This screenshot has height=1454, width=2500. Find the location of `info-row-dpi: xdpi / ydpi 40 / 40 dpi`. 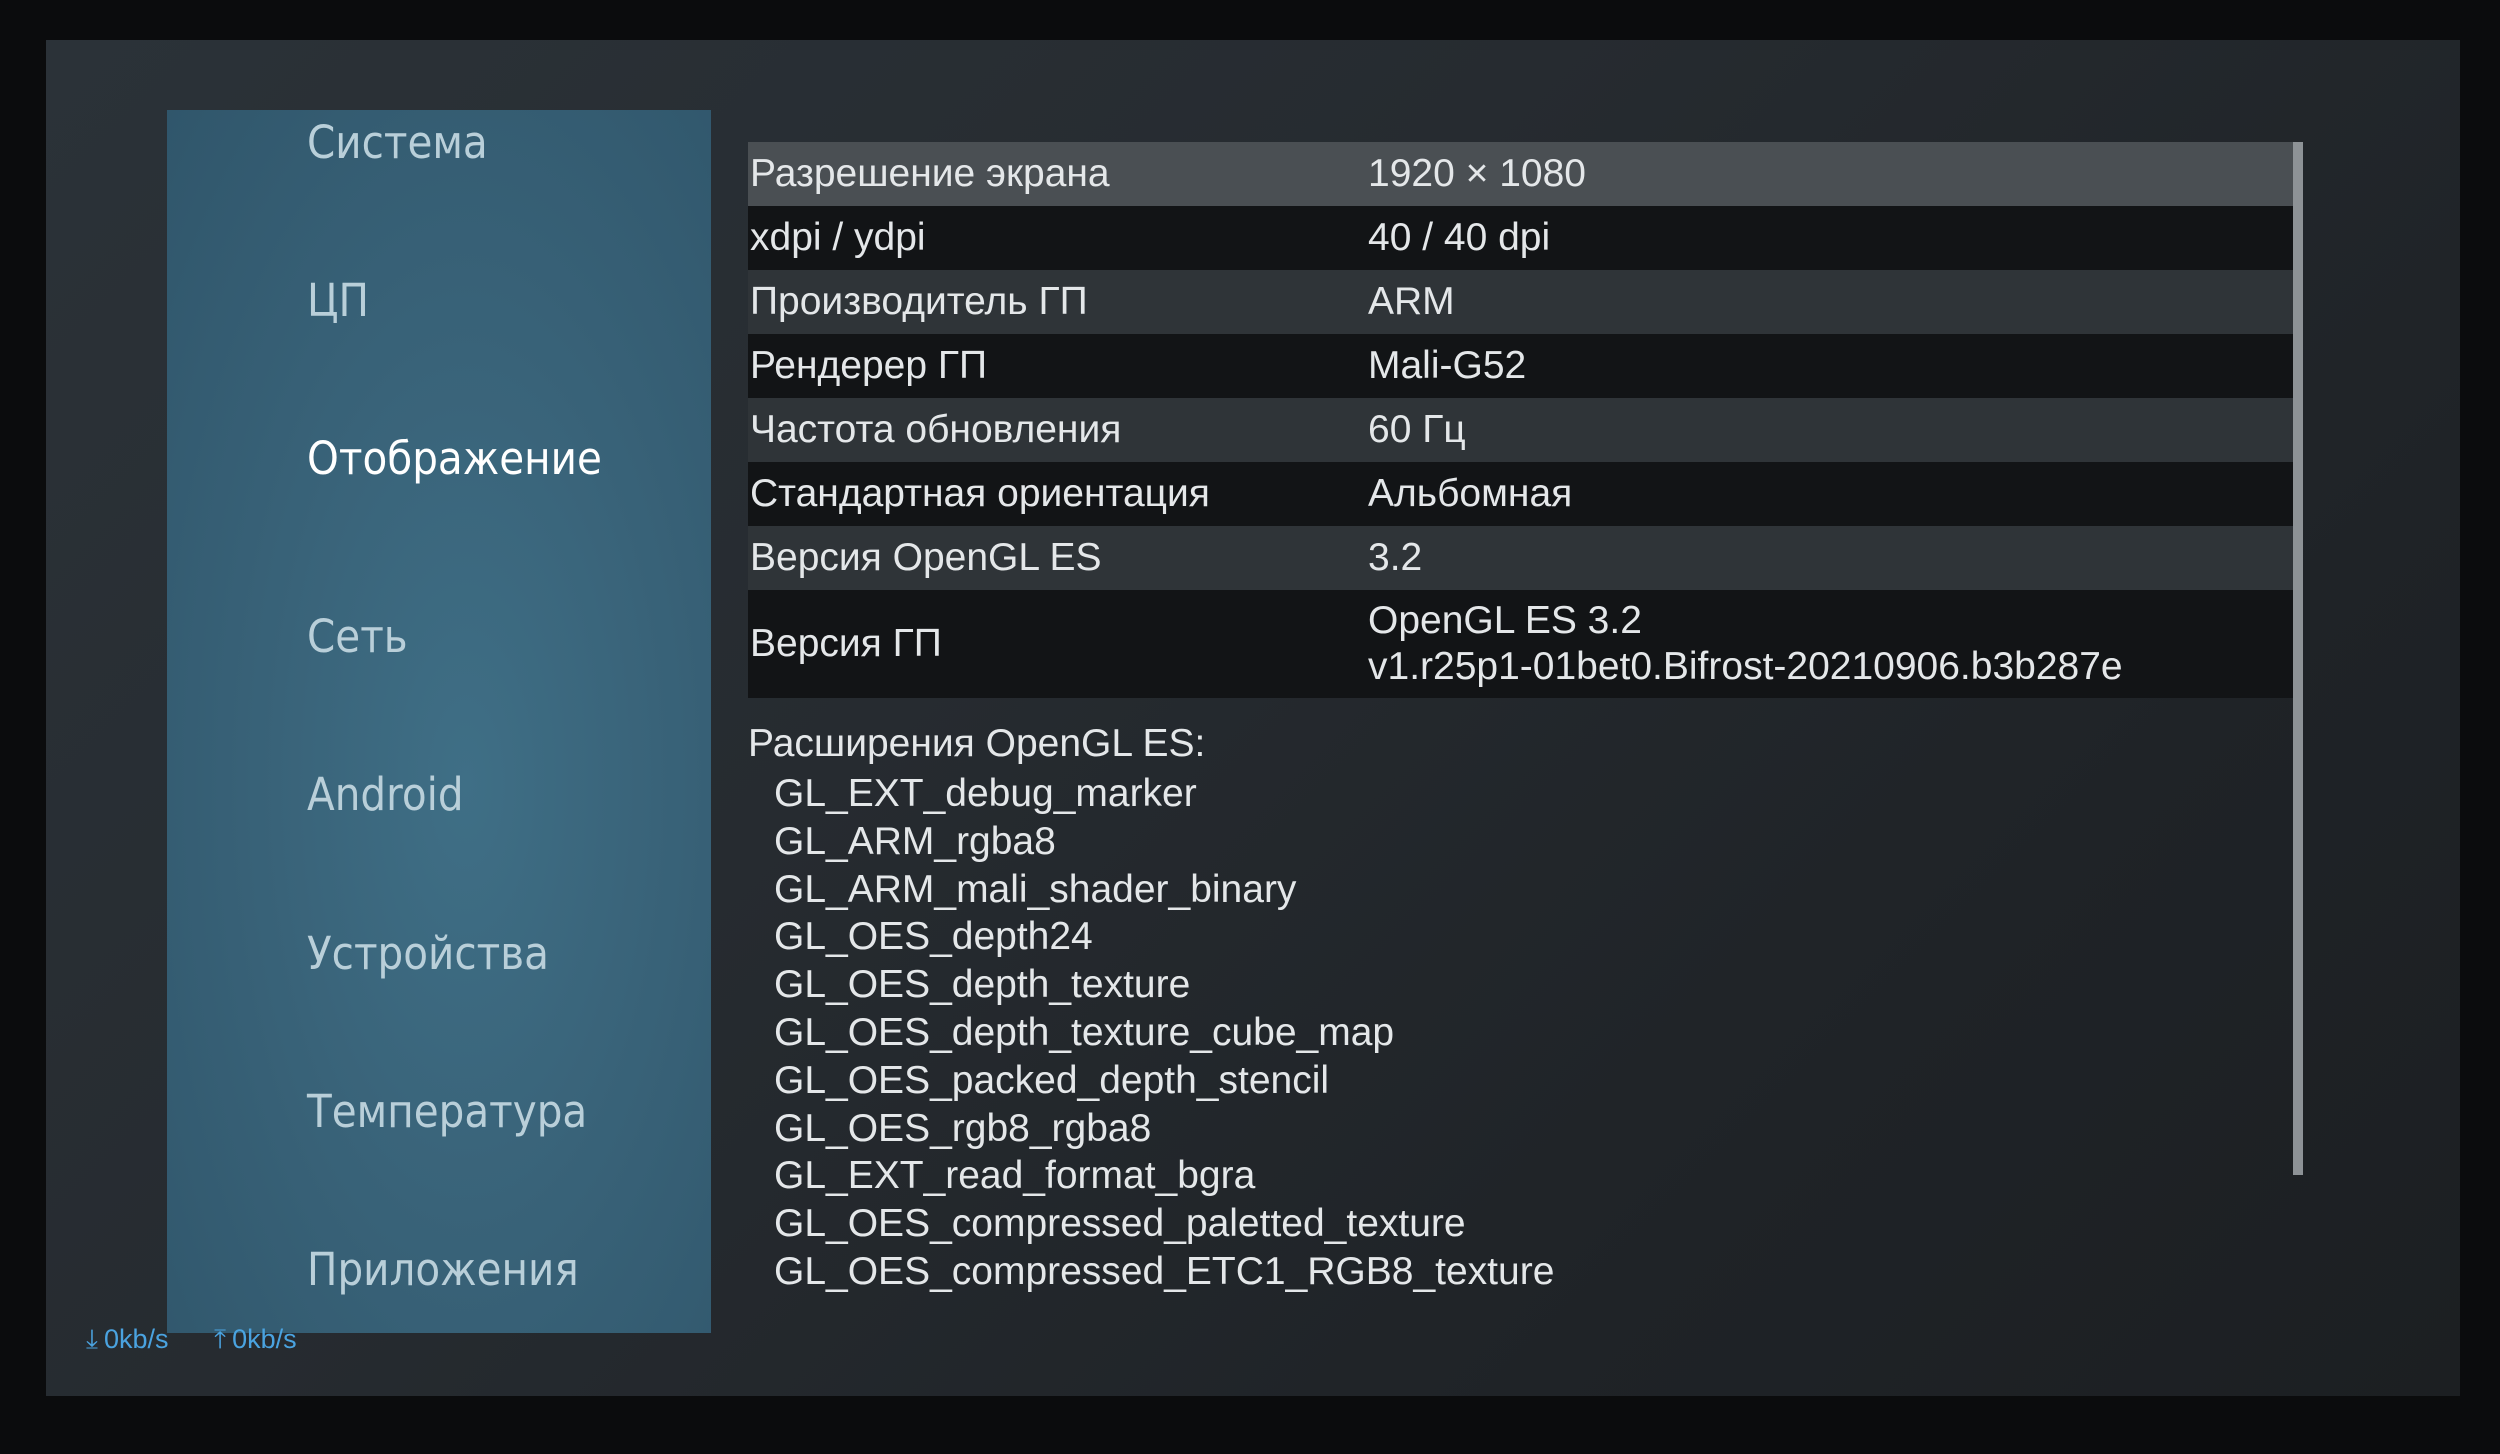

info-row-dpi: xdpi / ydpi 40 / 40 dpi is located at coordinates (1522, 238).